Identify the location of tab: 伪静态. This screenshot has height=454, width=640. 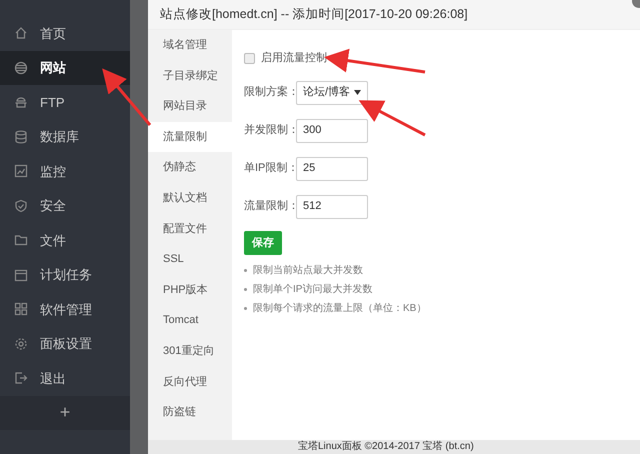
(190, 167).